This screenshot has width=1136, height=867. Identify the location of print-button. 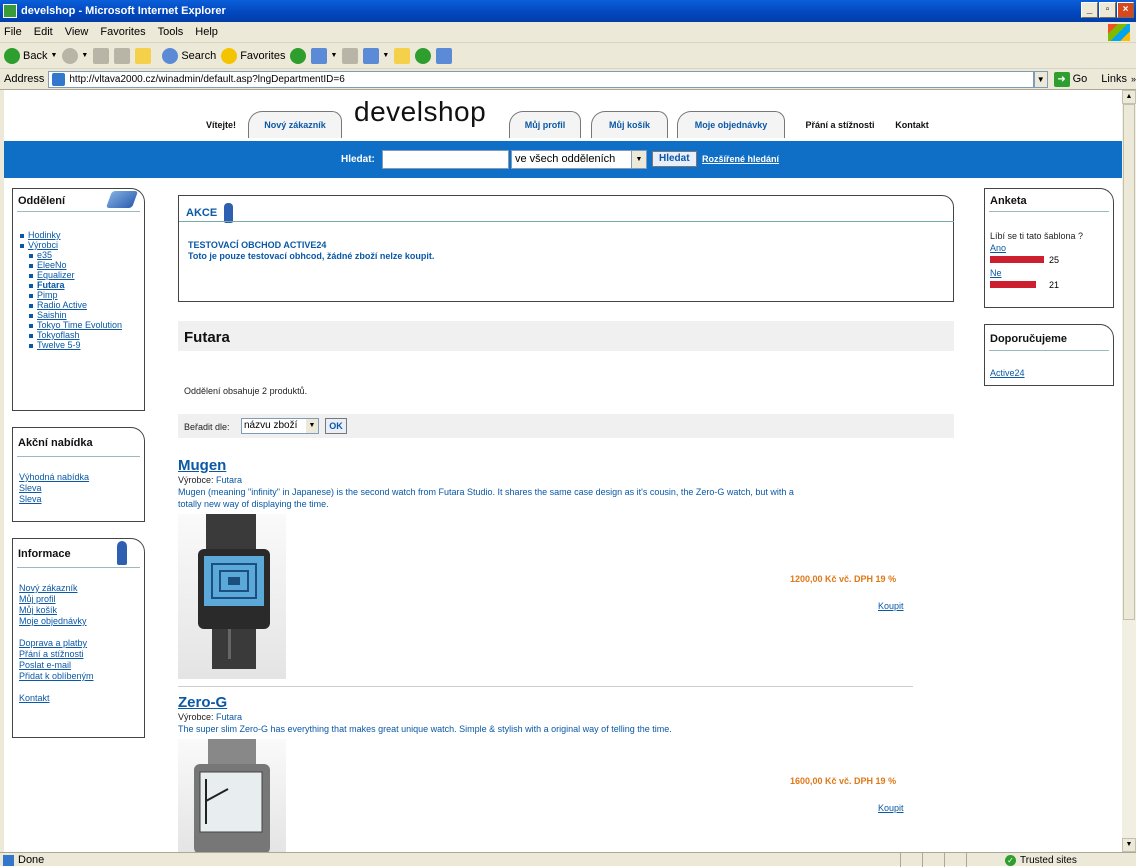
(350, 55).